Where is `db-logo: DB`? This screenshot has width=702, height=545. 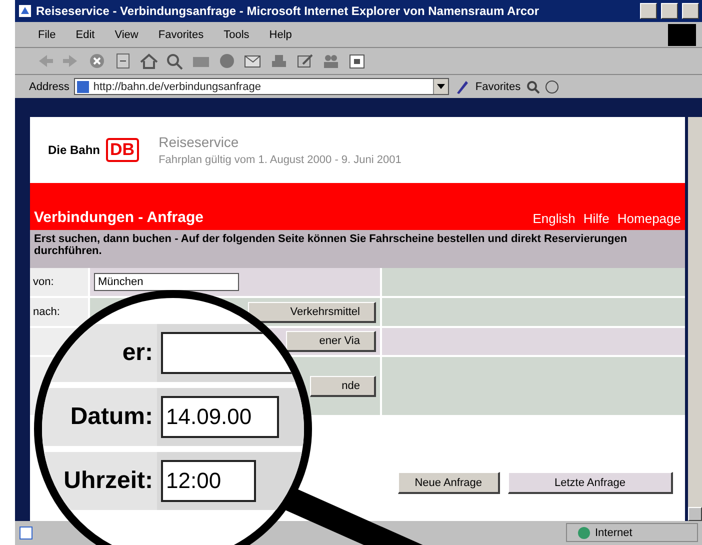 db-logo: DB is located at coordinates (122, 150).